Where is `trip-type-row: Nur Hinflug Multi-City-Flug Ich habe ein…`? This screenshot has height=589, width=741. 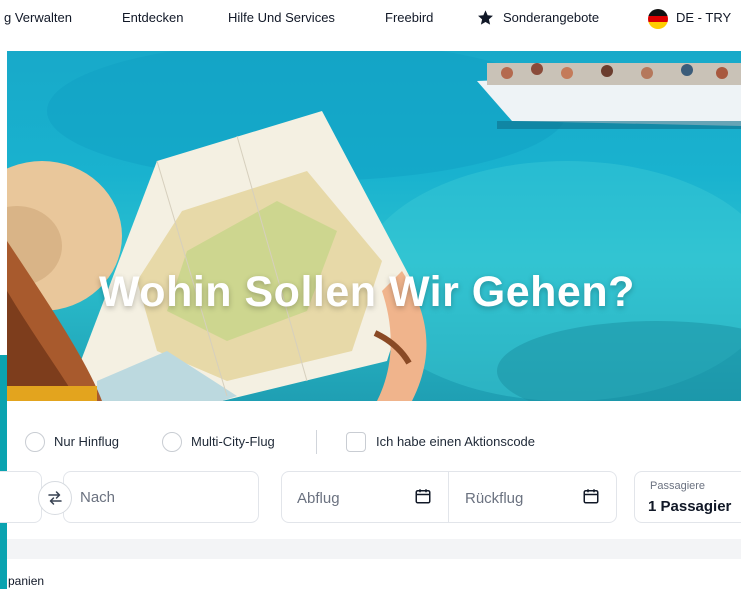 trip-type-row: Nur Hinflug Multi-City-Flug Ich habe ein… is located at coordinates (370, 440).